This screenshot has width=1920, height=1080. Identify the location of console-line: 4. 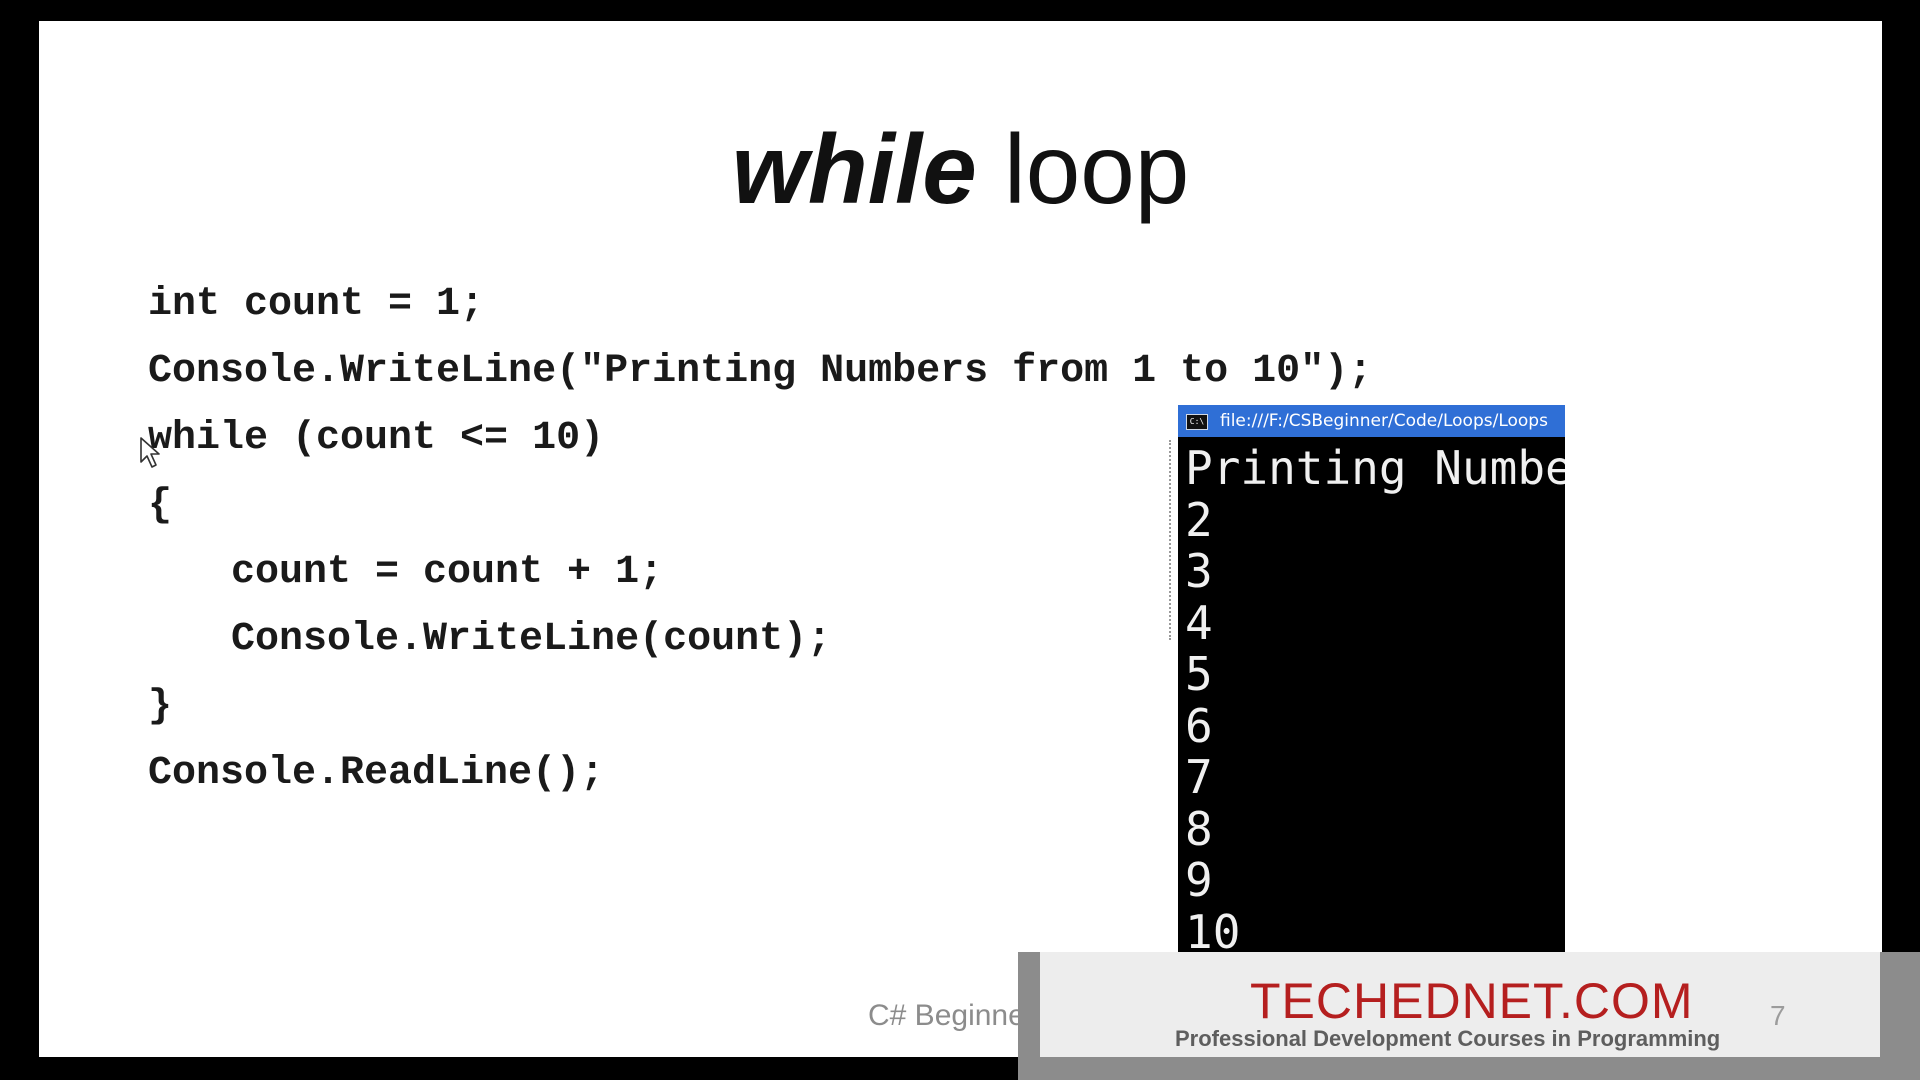
(1199, 622).